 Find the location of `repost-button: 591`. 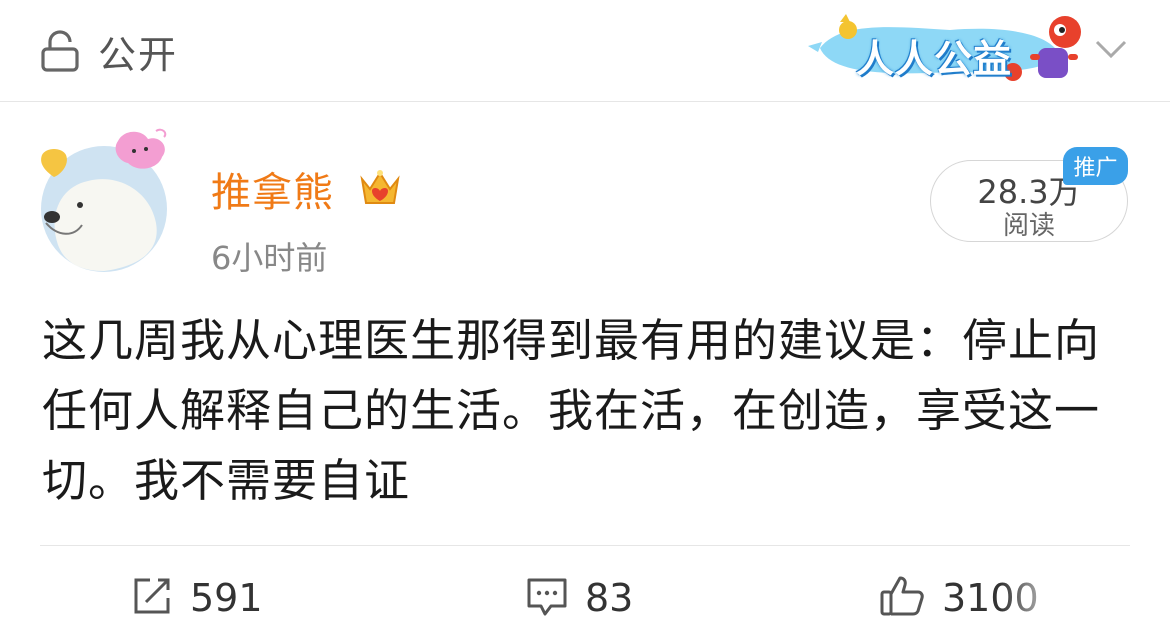

repost-button: 591 is located at coordinates (196, 598).